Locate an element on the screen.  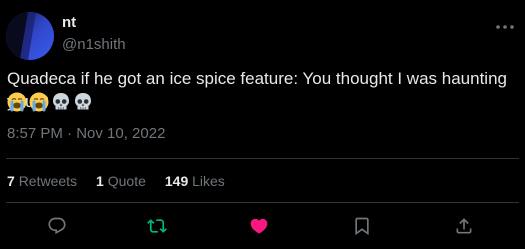
retweets-stat: 7 Retweets is located at coordinates (42, 181).